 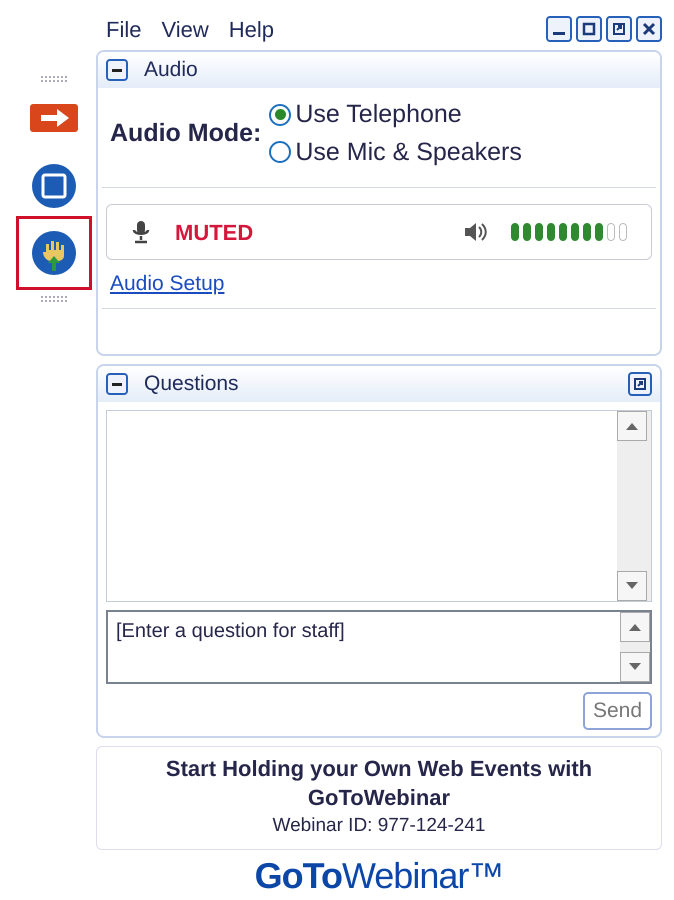 I want to click on up-arrow-icon, so click(x=632, y=426).